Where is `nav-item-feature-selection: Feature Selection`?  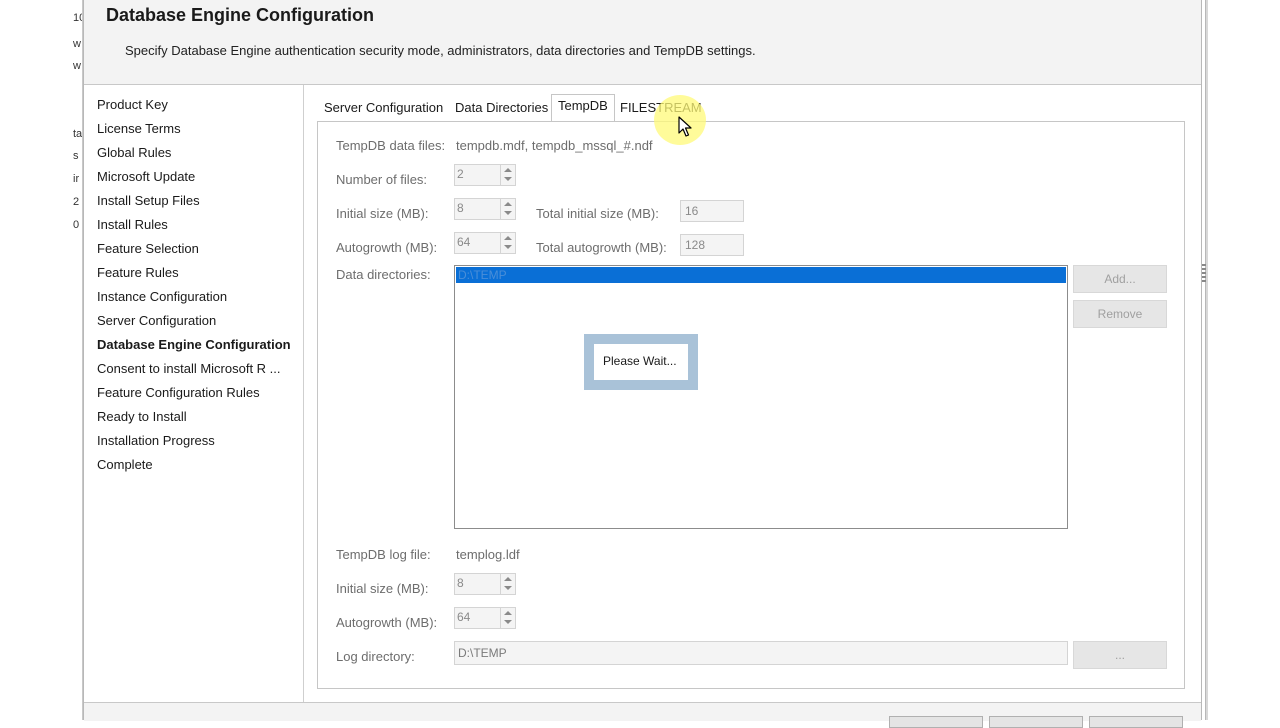 nav-item-feature-selection: Feature Selection is located at coordinates (148, 248).